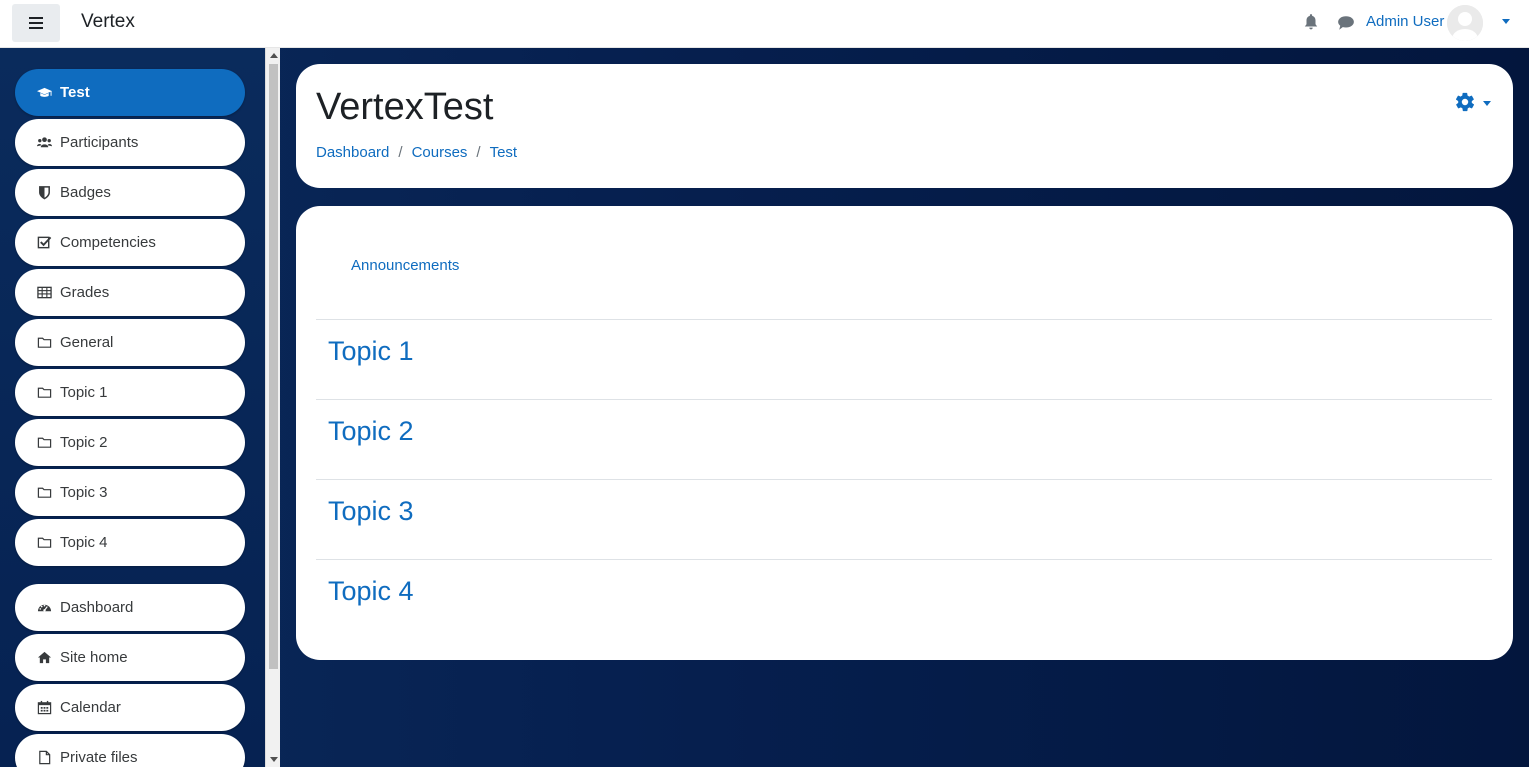  What do you see at coordinates (904, 126) in the screenshot?
I see `page-header: VertexTest Dashboard / Courses / Test` at bounding box center [904, 126].